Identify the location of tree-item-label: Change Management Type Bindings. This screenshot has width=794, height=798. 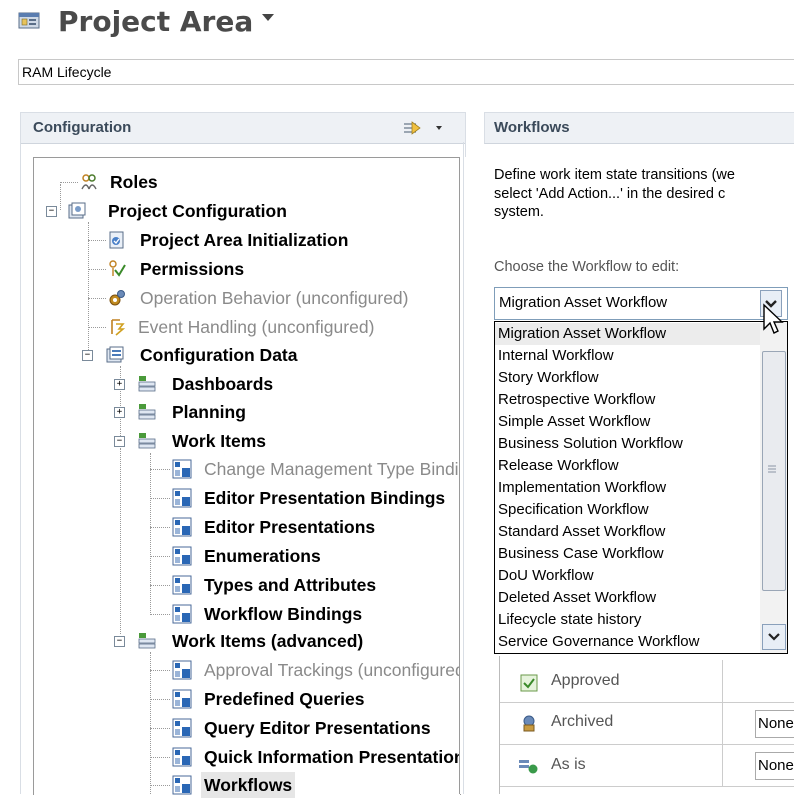
(345, 469).